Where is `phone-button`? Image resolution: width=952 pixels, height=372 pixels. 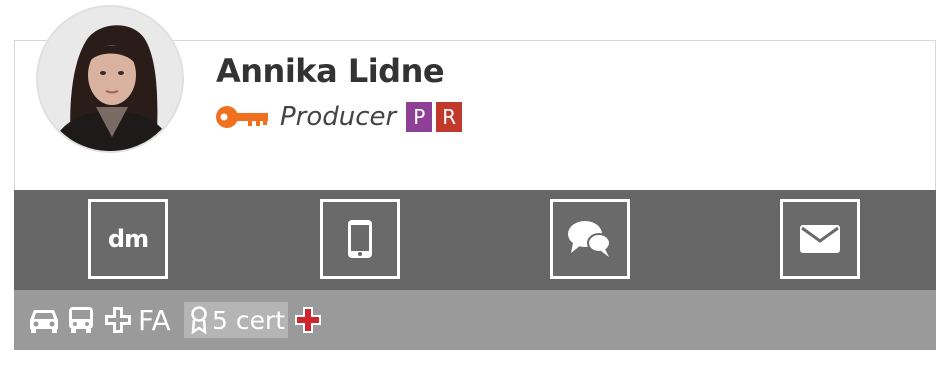 phone-button is located at coordinates (360, 239).